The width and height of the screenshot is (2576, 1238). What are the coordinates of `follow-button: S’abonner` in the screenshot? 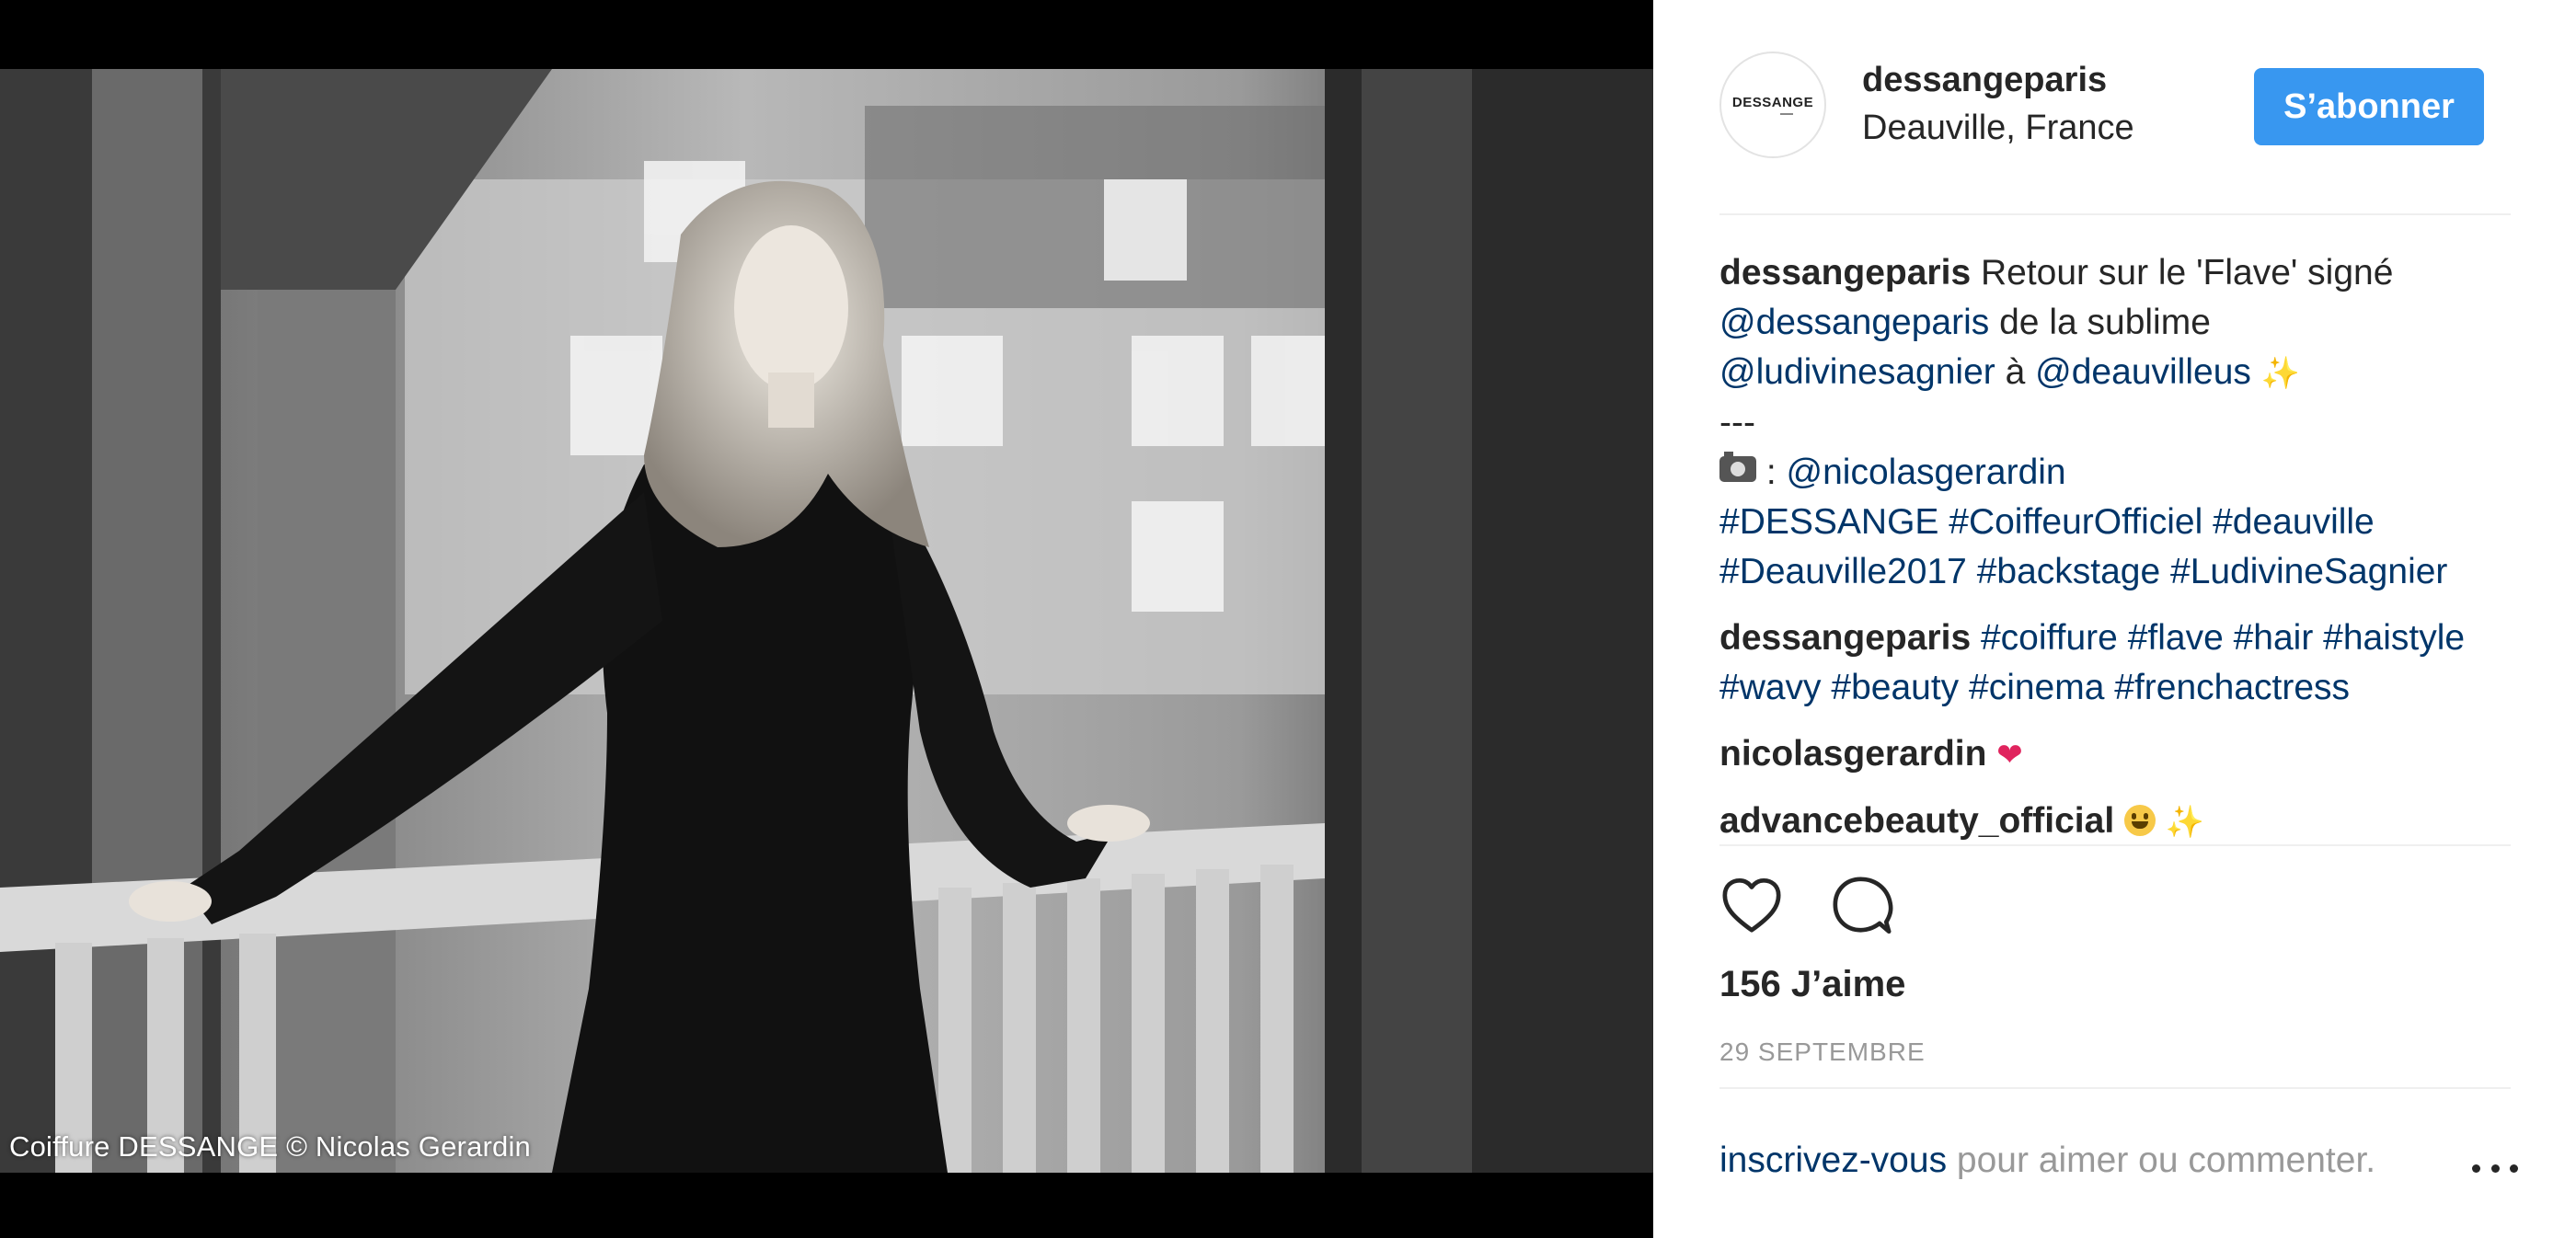 It's located at (2369, 106).